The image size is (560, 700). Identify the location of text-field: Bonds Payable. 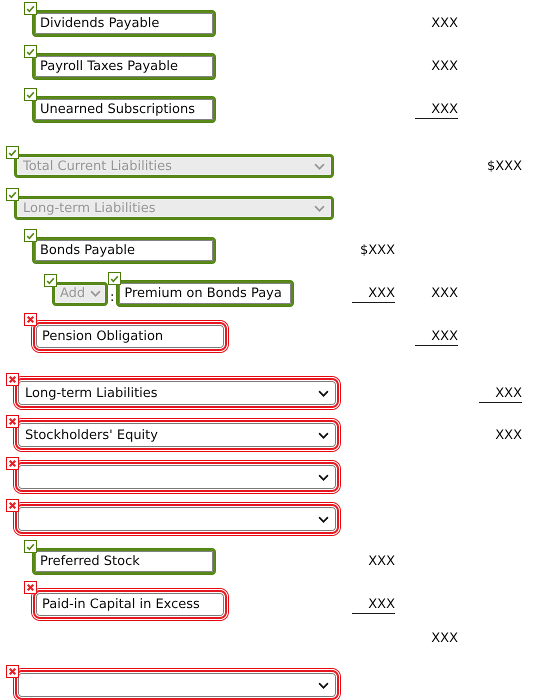
(124, 250).